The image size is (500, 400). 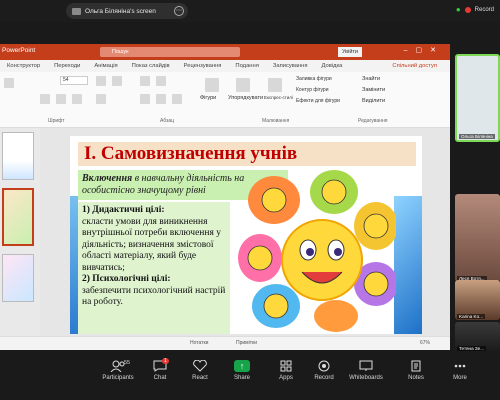 I want to click on tab-view: Подання, so click(x=246, y=66).